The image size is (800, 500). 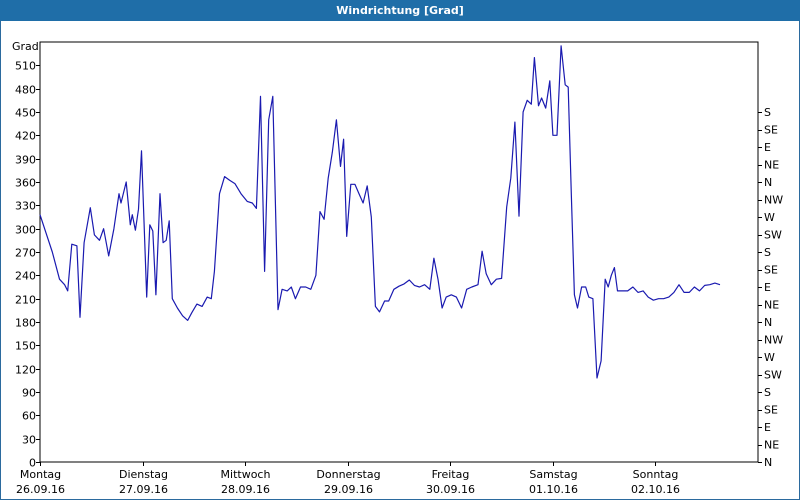 What do you see at coordinates (25, 66) in the screenshot?
I see `y-tick-label: 510` at bounding box center [25, 66].